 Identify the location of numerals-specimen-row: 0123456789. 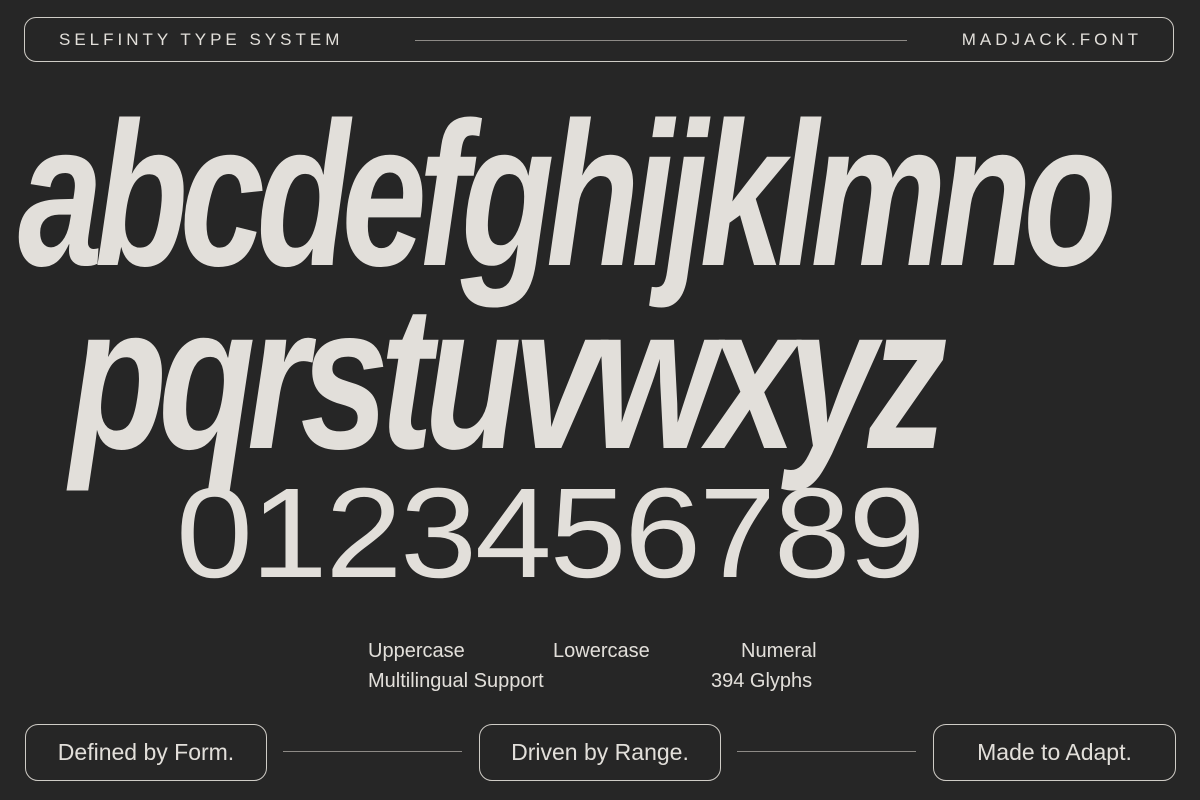
(550, 533).